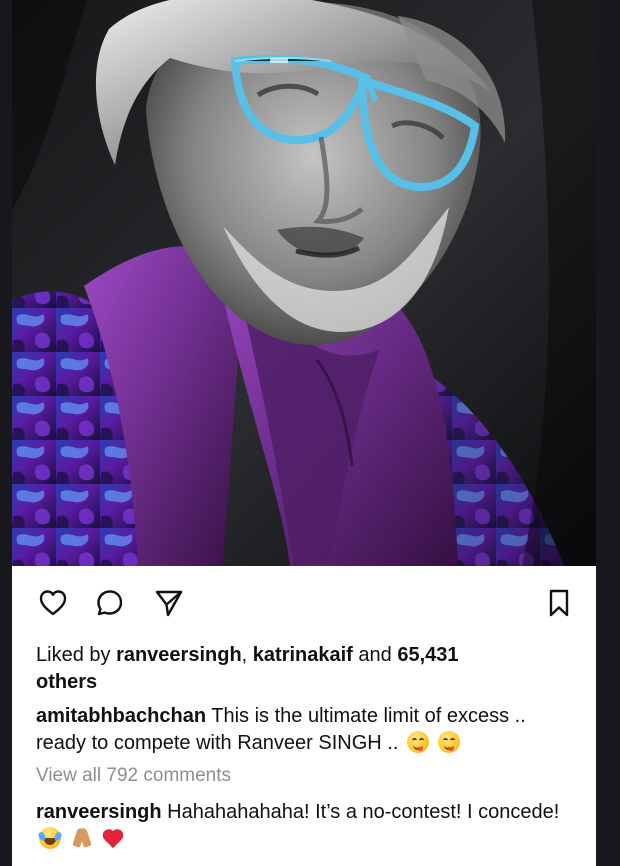 Image resolution: width=620 pixels, height=866 pixels. Describe the element at coordinates (82, 838) in the screenshot. I see `folded-hands-emoji` at that location.